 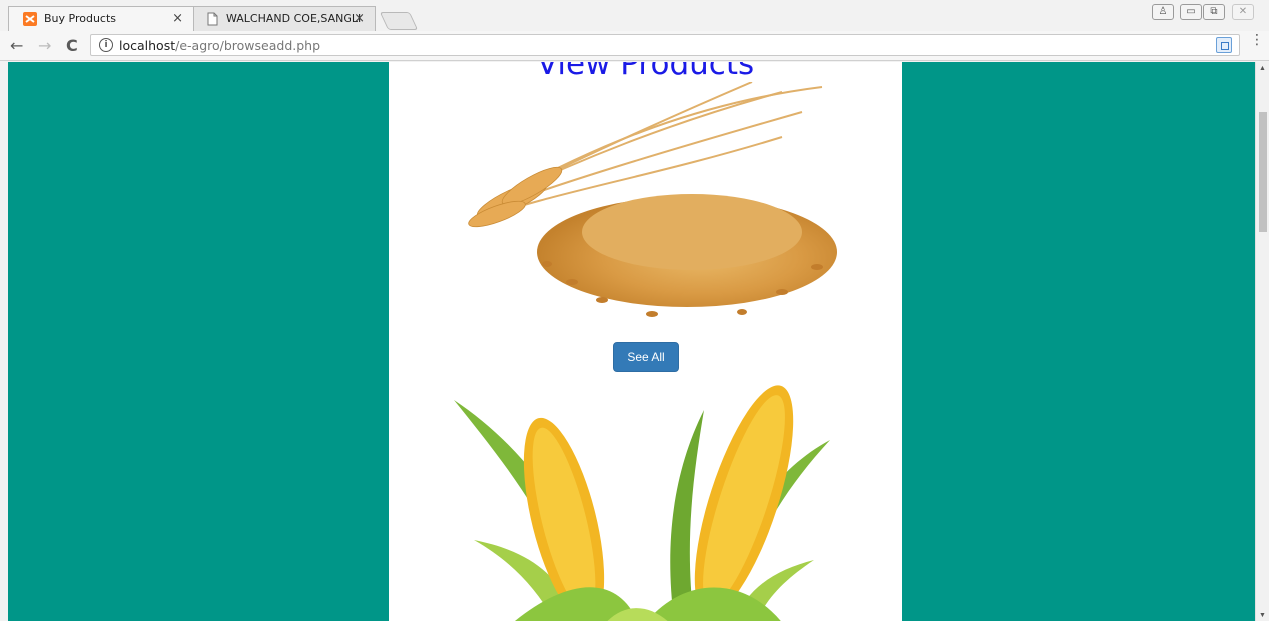 I want to click on scroll-up-icon: ▲, so click(x=1262, y=68).